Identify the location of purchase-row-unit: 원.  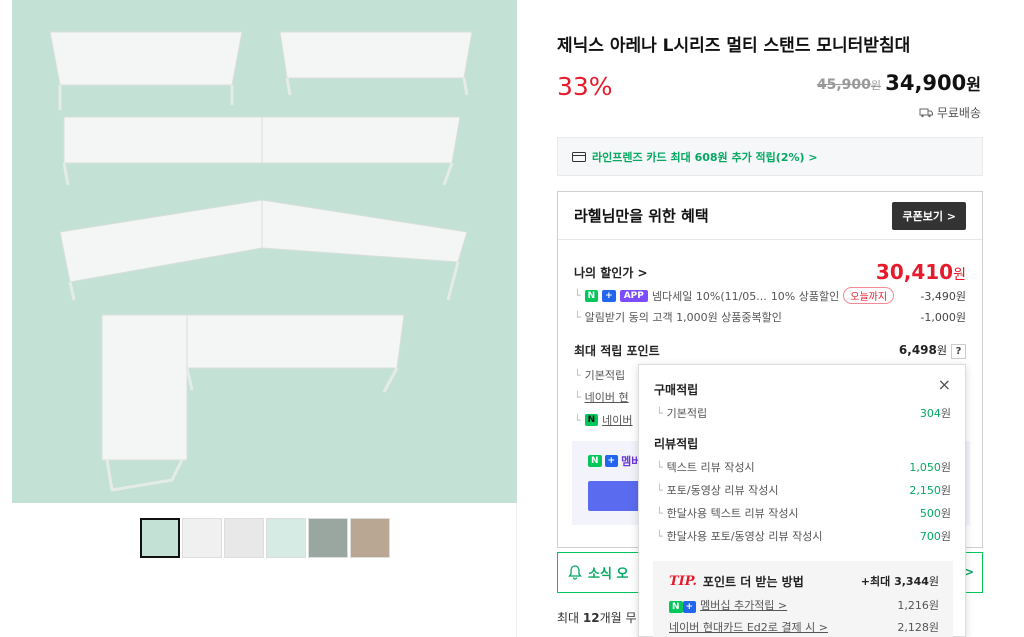
(945, 413).